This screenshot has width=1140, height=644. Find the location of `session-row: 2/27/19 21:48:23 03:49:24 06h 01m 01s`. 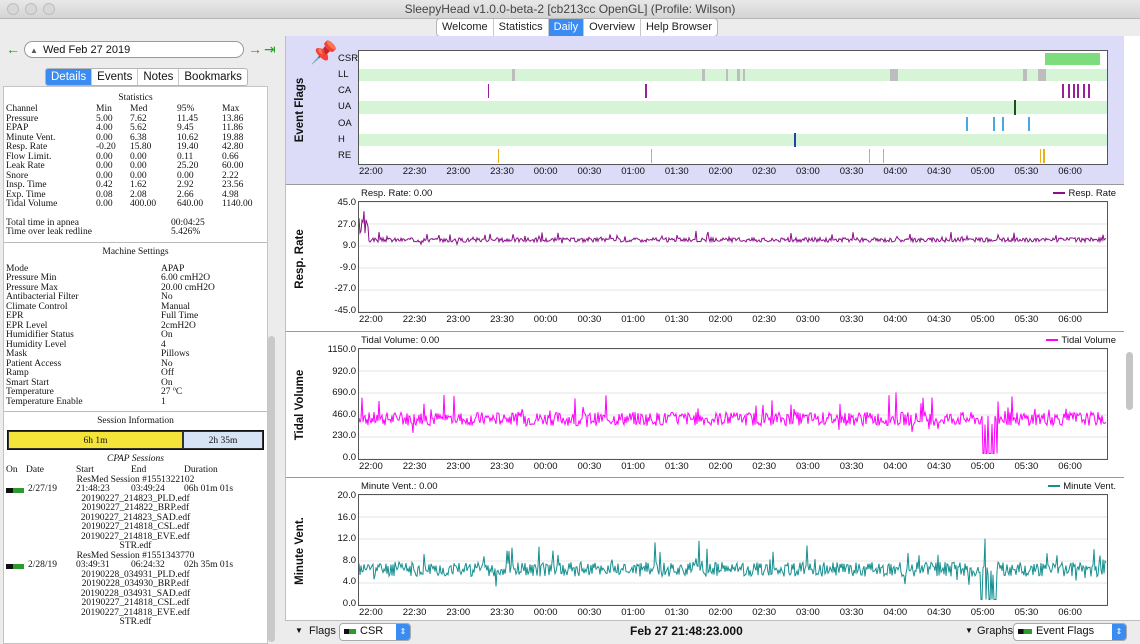

session-row: 2/27/19 21:48:23 03:49:24 06h 01m 01s is located at coordinates (136, 489).